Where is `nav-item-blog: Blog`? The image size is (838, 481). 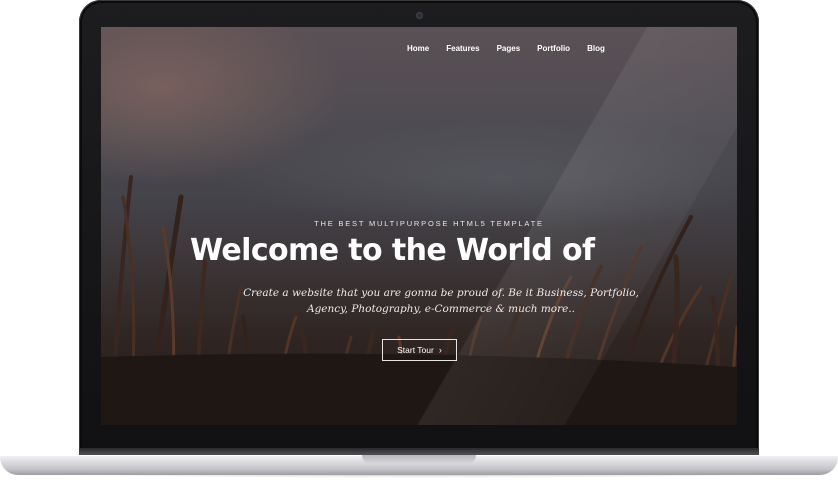 nav-item-blog: Blog is located at coordinates (596, 48).